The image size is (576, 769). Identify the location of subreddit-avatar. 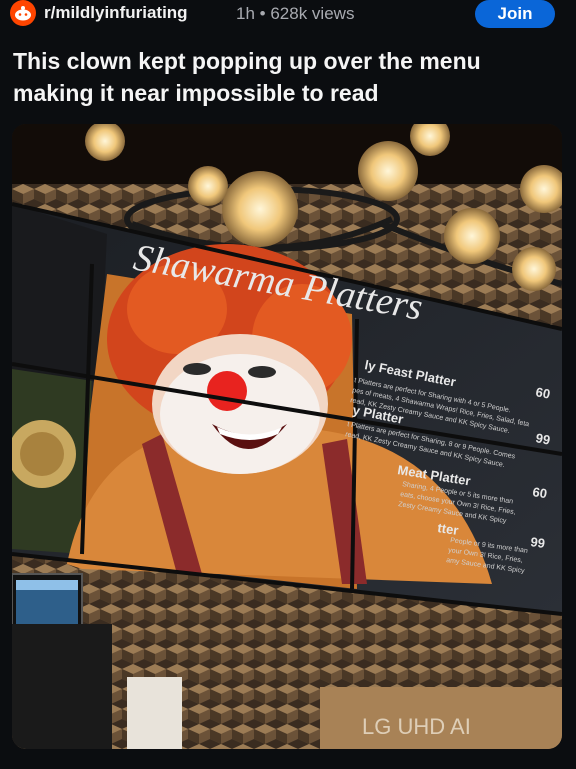
(23, 13).